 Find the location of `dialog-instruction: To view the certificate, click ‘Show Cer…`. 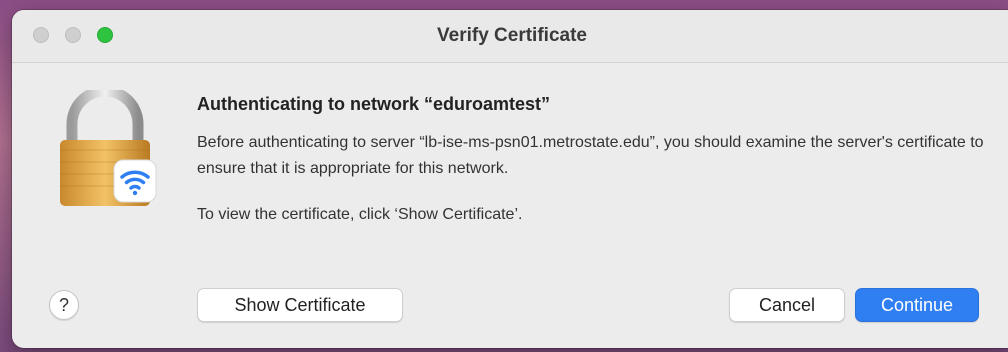

dialog-instruction: To view the certificate, click ‘Show Cer… is located at coordinates (360, 214).